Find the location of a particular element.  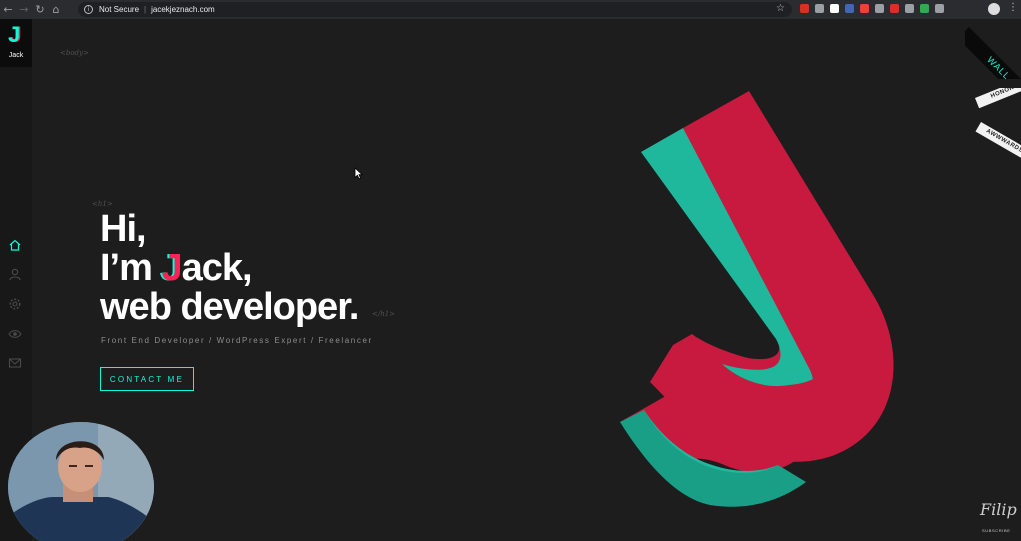

user-icon is located at coordinates (15, 274).